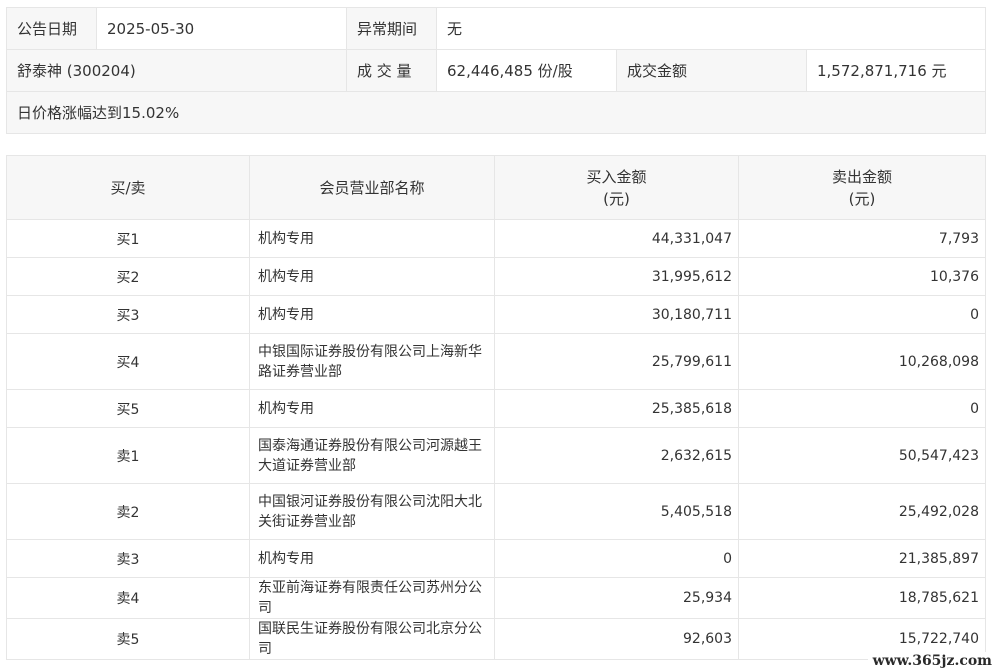 Image resolution: width=1001 pixels, height=672 pixels. I want to click on row-buy-amount: 0, so click(616, 558).